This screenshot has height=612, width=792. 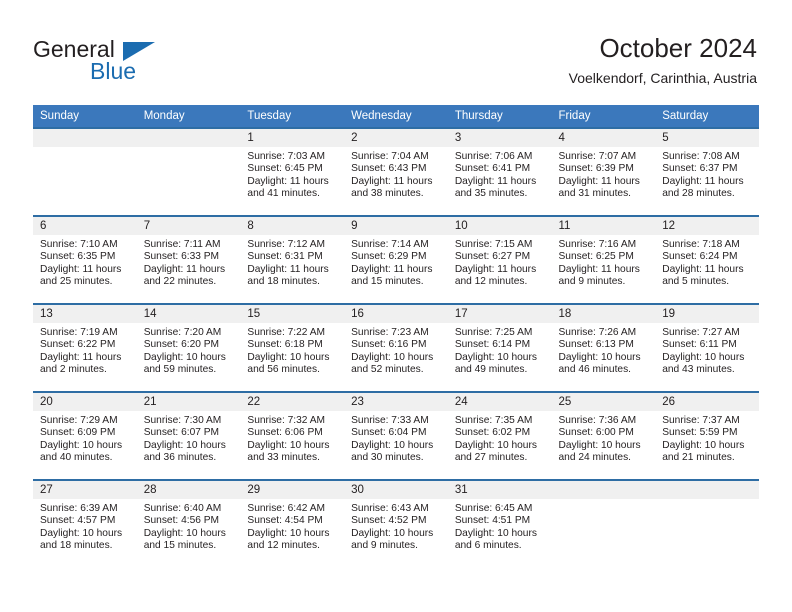 I want to click on day-sunset-text: Sunset: 6:06 PM, so click(x=285, y=433).